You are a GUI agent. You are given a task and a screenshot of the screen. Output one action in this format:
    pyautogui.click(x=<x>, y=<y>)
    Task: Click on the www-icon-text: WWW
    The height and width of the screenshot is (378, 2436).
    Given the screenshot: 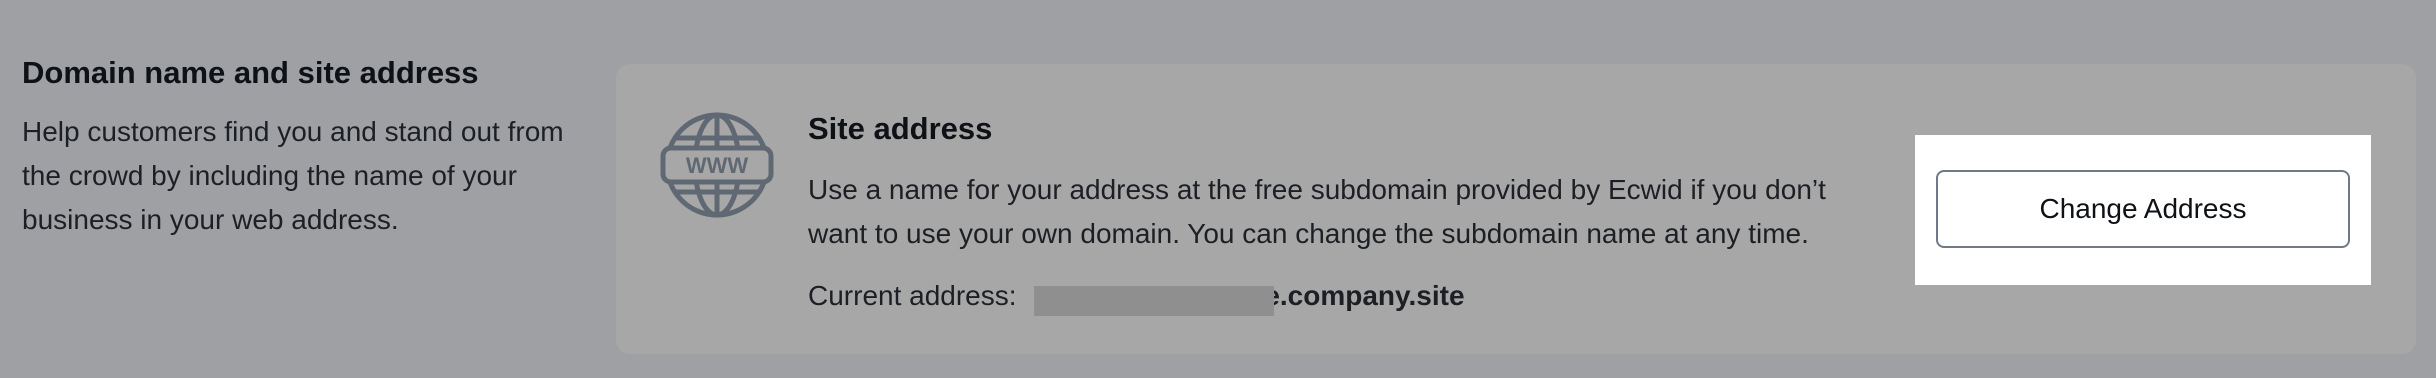 What is the action you would take?
    pyautogui.click(x=717, y=165)
    